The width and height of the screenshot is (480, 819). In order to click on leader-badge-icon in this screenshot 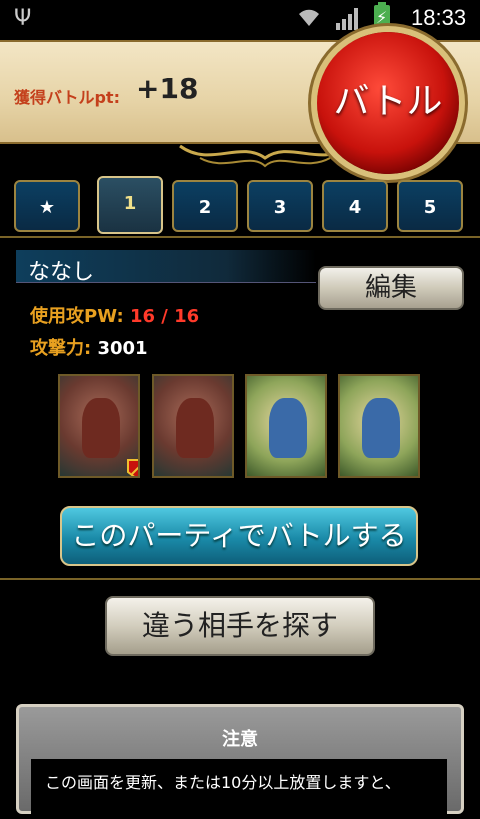, I will do `click(132, 467)`.